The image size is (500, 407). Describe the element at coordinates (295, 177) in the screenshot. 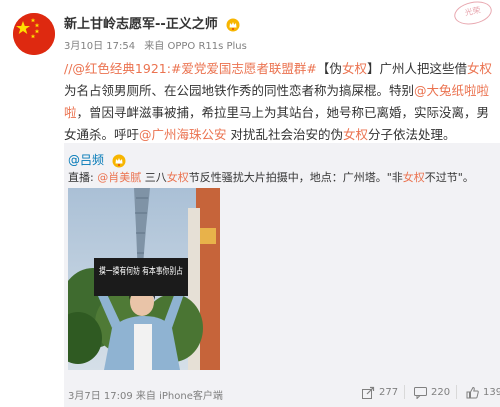

I see `body-text: 节反性骚扰大片拍摄中，地点：广州塔。"非` at that location.